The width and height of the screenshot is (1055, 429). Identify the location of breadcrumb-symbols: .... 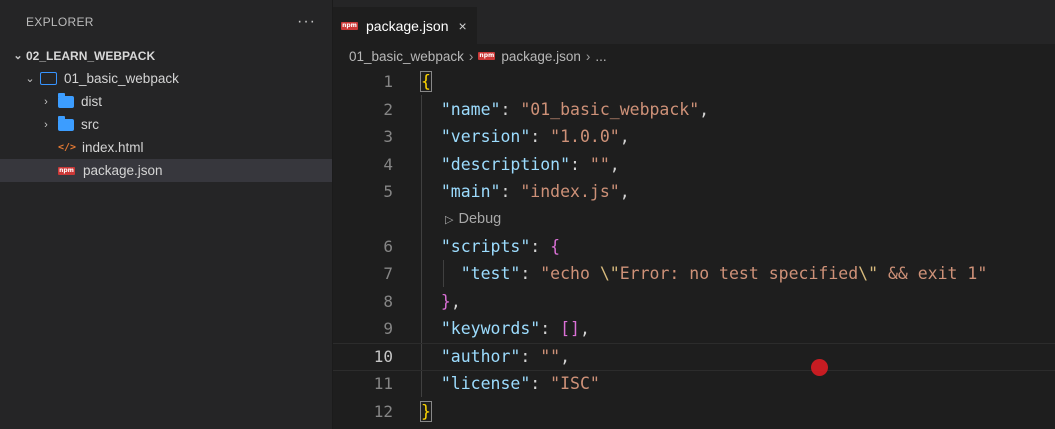
(600, 56).